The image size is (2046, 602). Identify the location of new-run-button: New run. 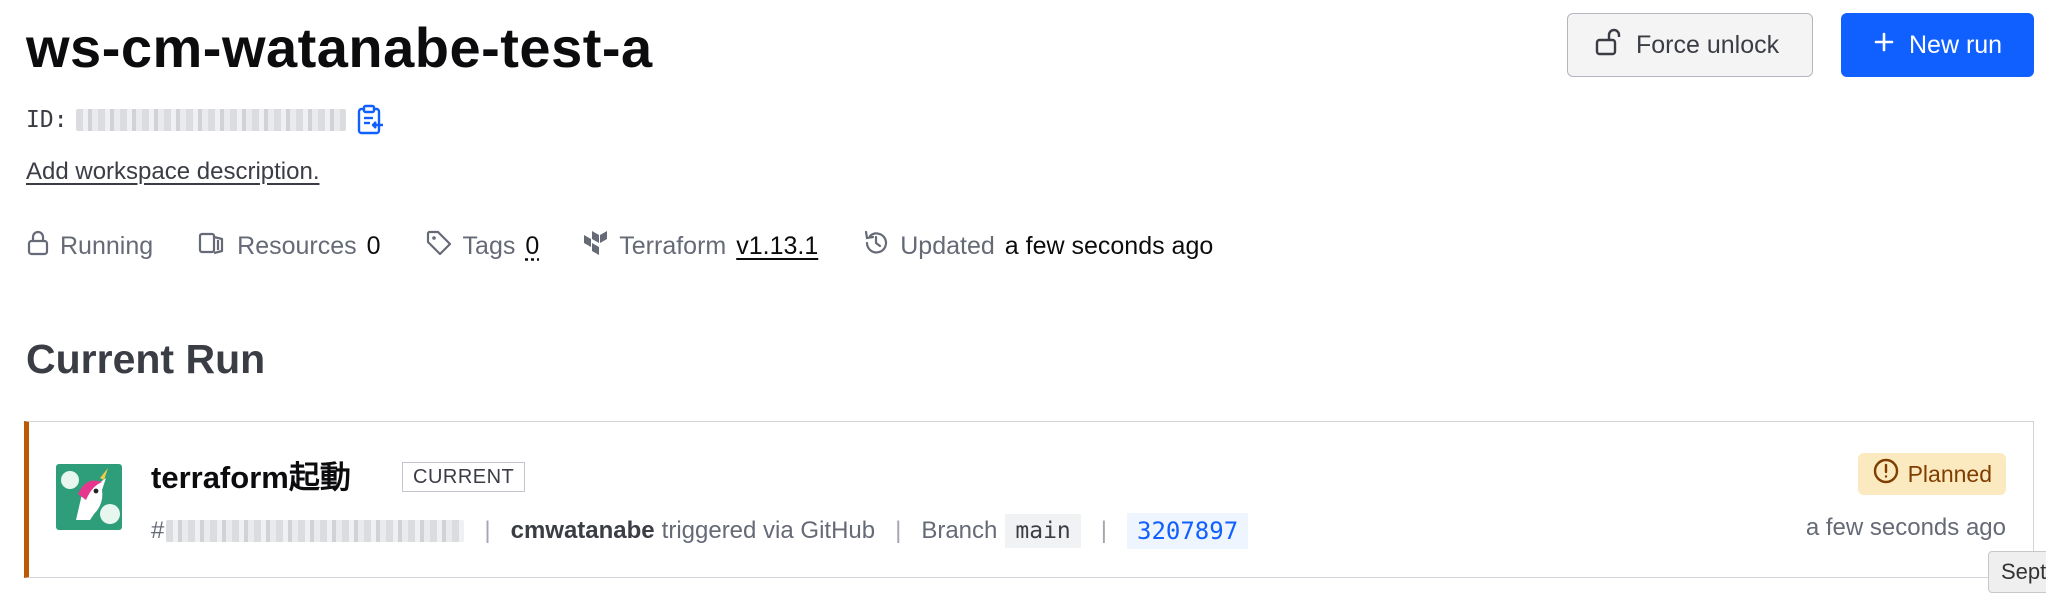
(1937, 45).